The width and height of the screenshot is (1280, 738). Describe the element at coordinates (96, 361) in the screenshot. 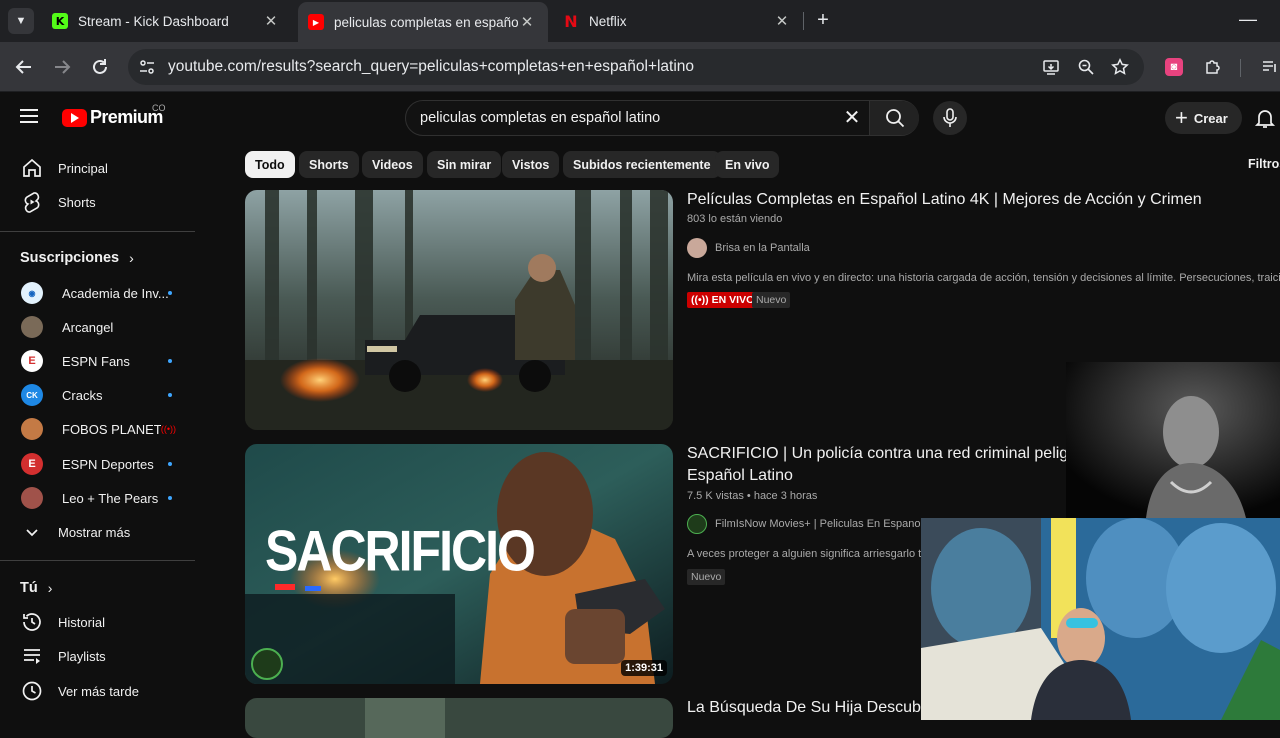

I see `channel-name: ESPN Fans` at that location.